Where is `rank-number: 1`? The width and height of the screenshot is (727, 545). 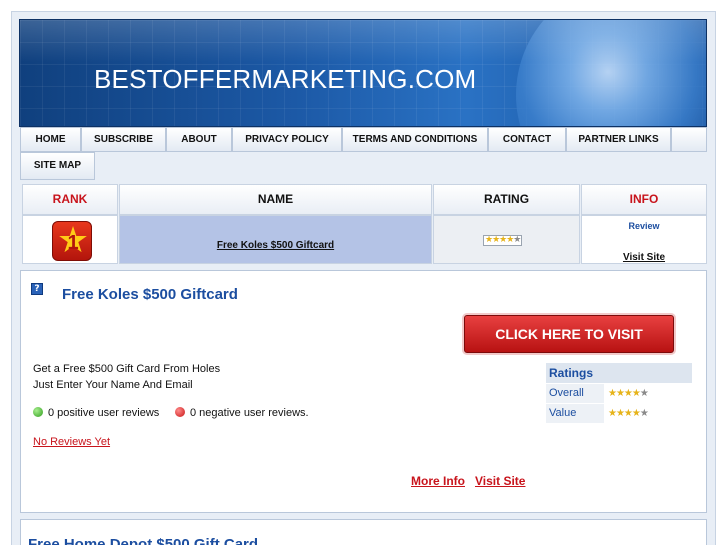
rank-number: 1 is located at coordinates (73, 243).